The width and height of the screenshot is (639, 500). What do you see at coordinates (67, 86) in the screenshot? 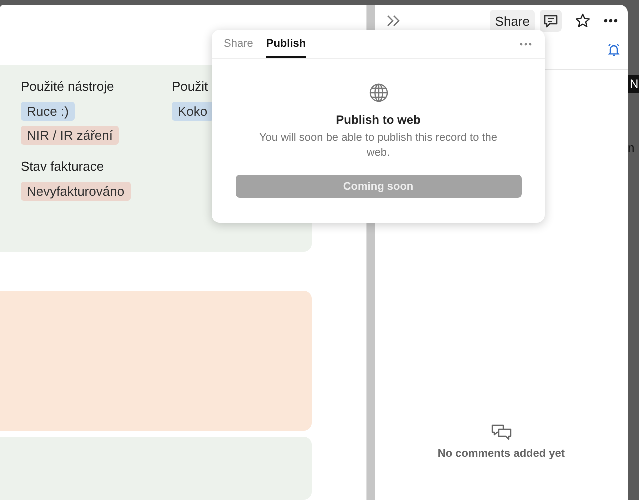
I see `field-label: Použité nástroje` at bounding box center [67, 86].